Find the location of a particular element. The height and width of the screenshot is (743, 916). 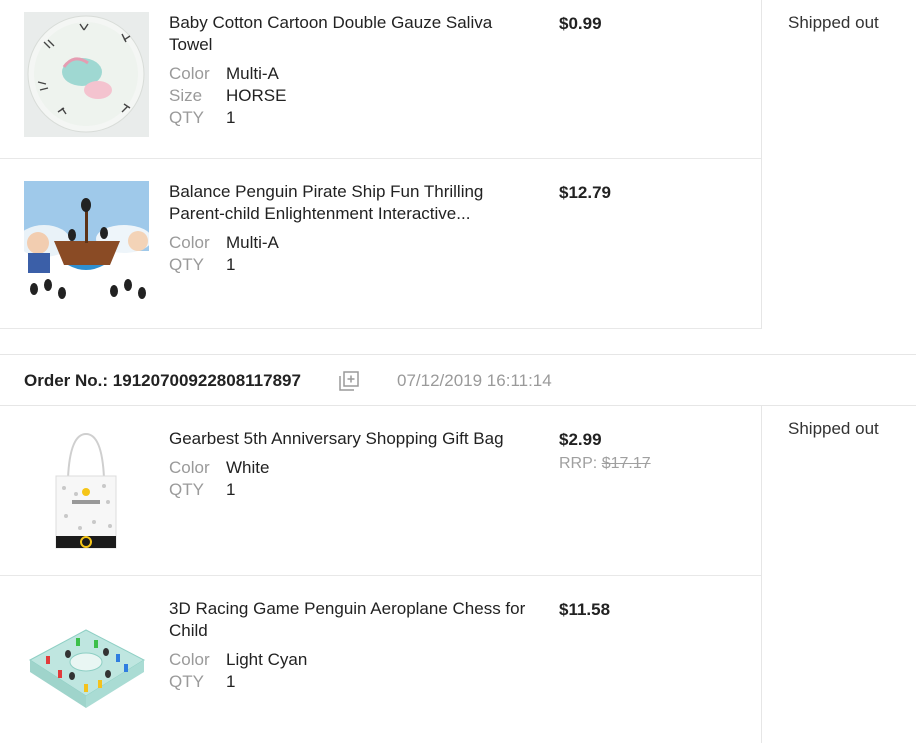

price-box: $2.99 RRP: $17.17 is located at coordinates (605, 452).